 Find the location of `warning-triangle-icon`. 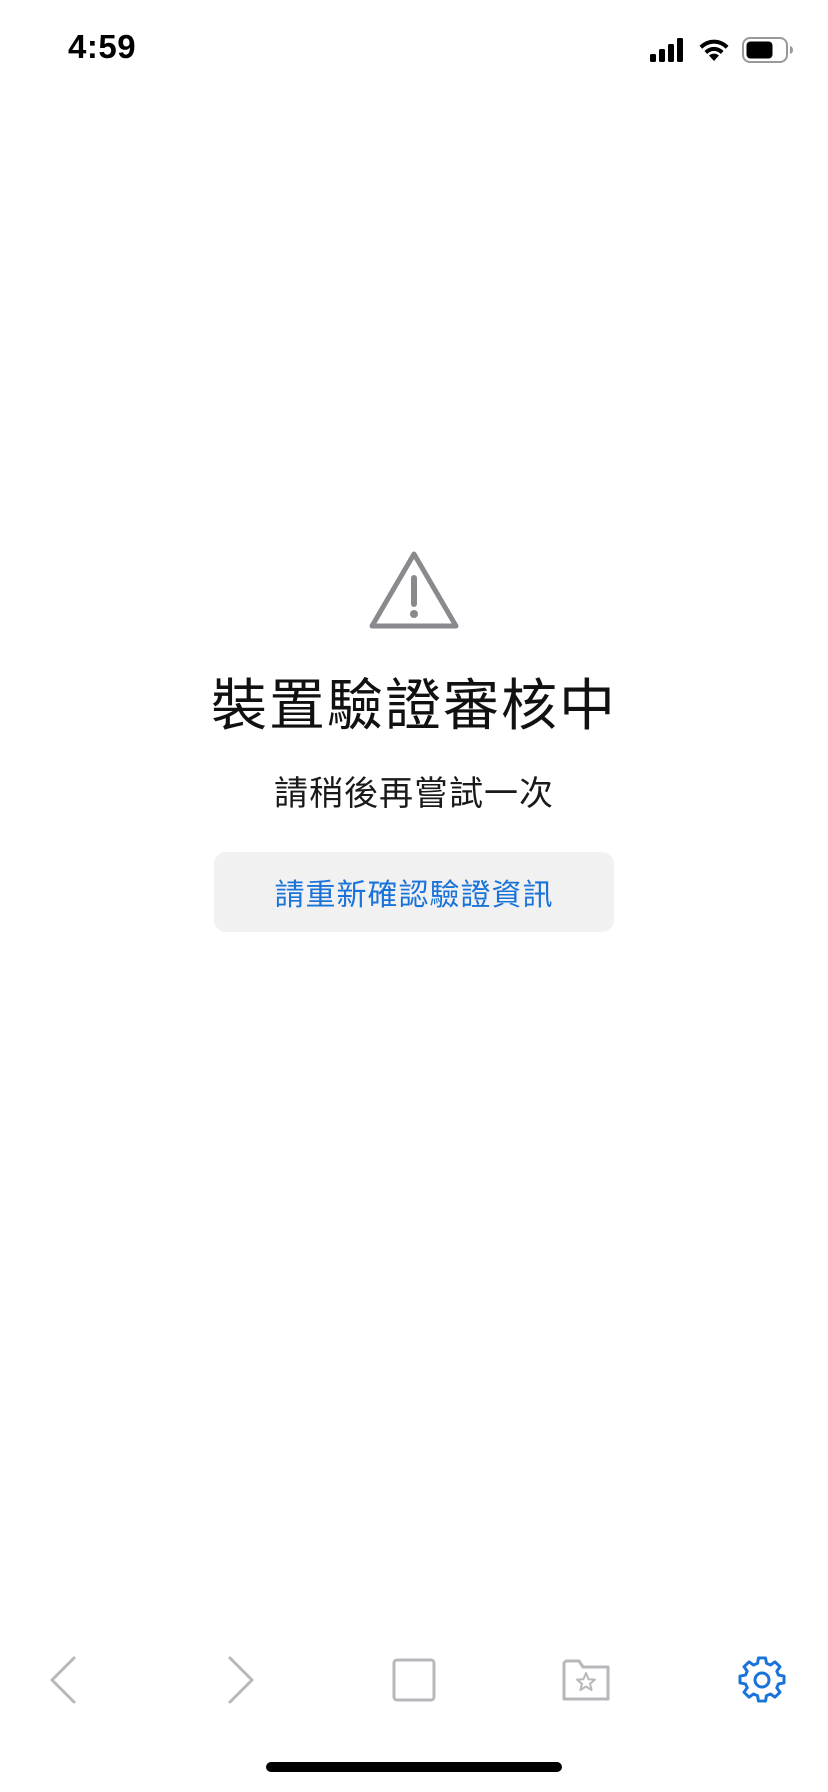

warning-triangle-icon is located at coordinates (414, 590).